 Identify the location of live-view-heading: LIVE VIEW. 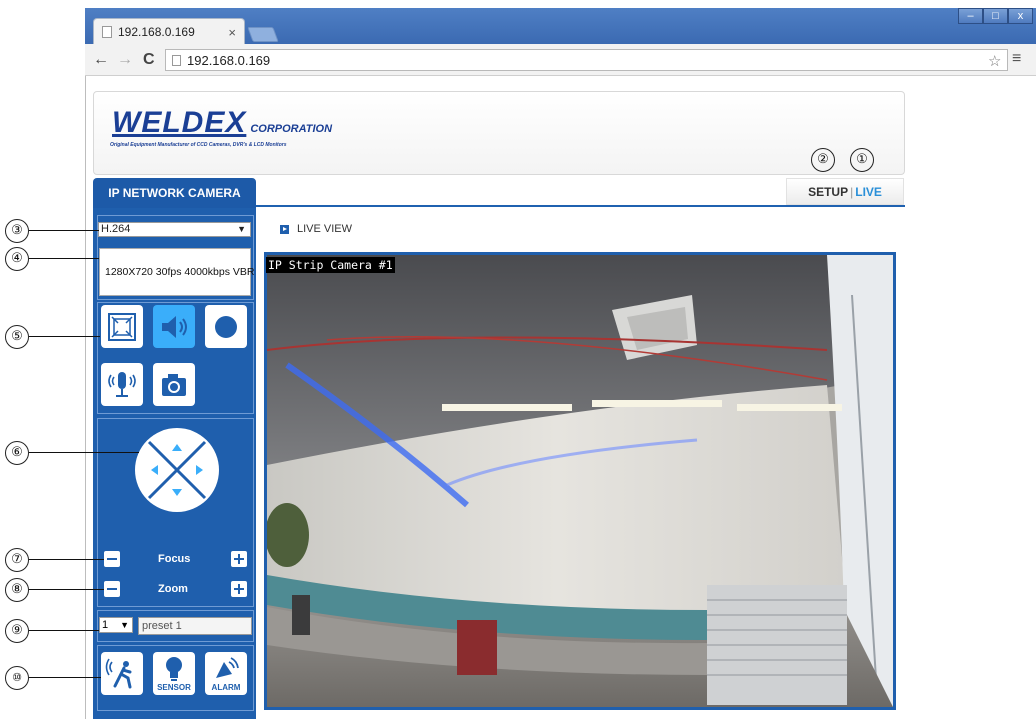
(316, 229).